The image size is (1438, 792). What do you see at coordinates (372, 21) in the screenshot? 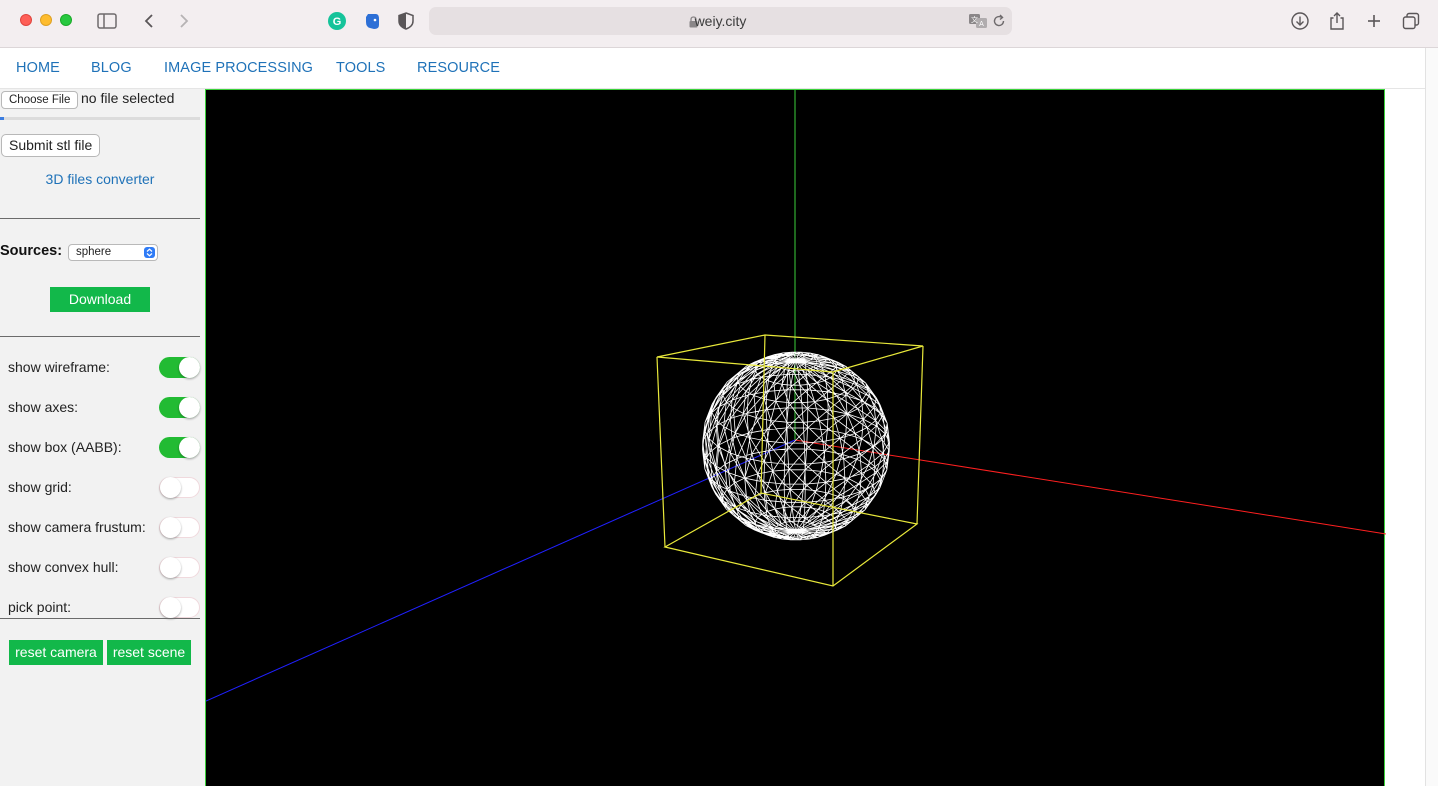
I see `evernote-icon` at bounding box center [372, 21].